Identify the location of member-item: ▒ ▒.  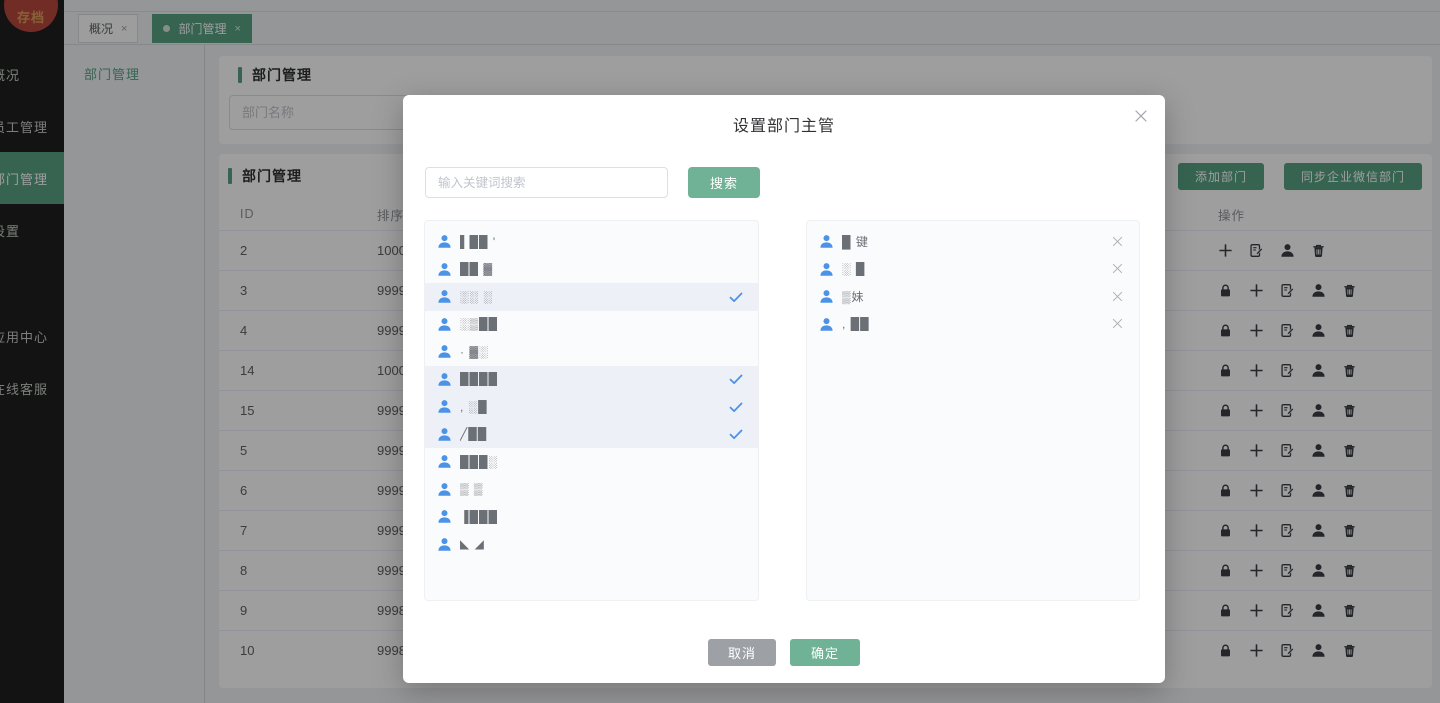
(591, 490).